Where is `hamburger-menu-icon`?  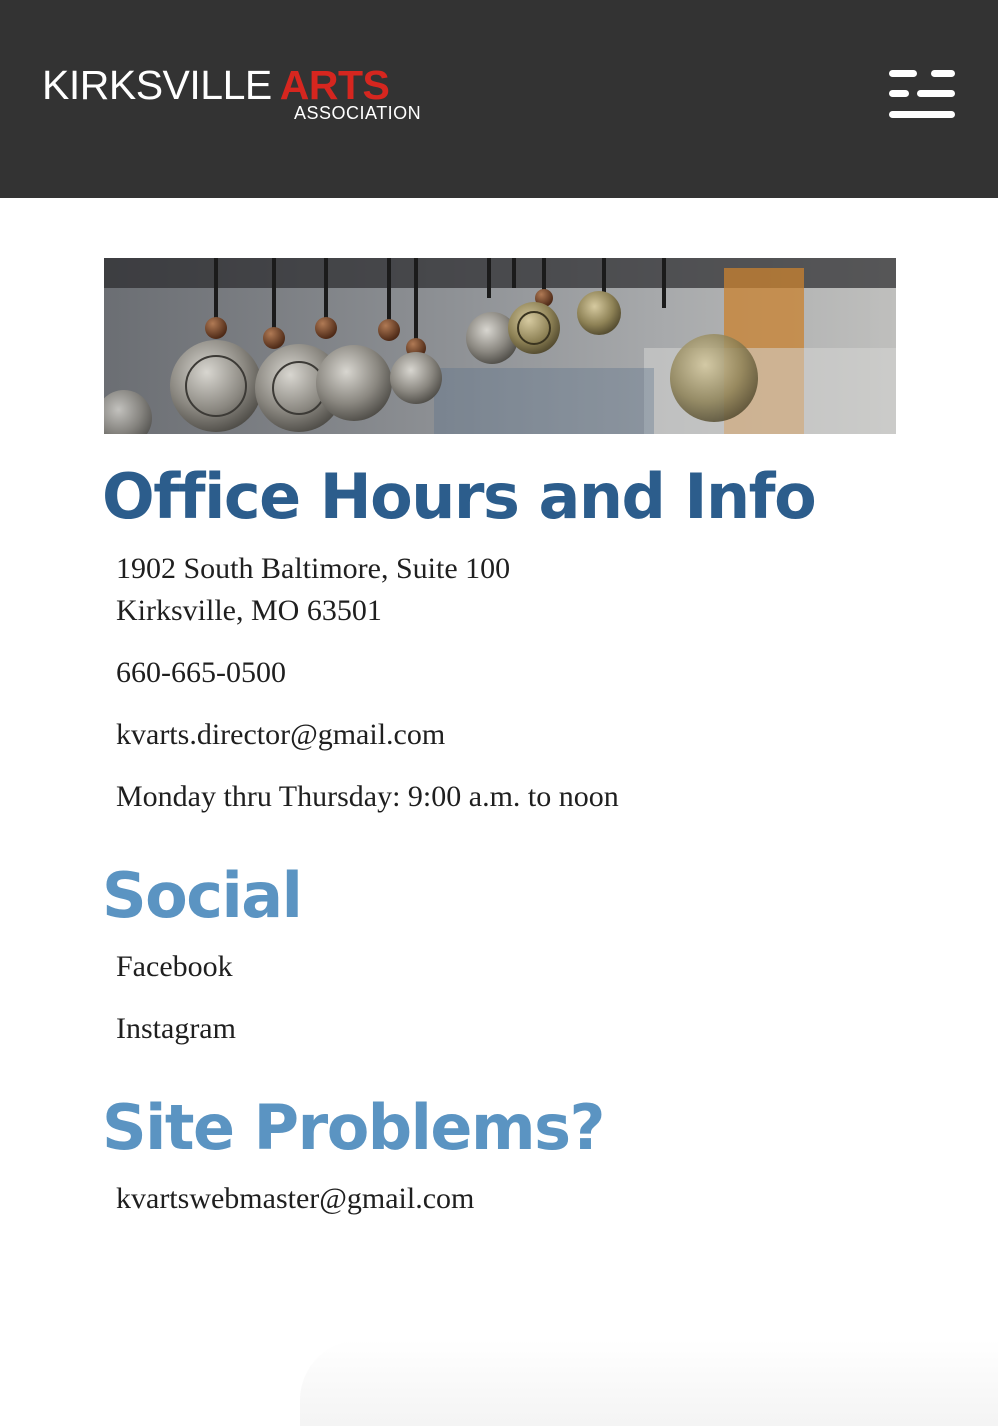 hamburger-menu-icon is located at coordinates (922, 95).